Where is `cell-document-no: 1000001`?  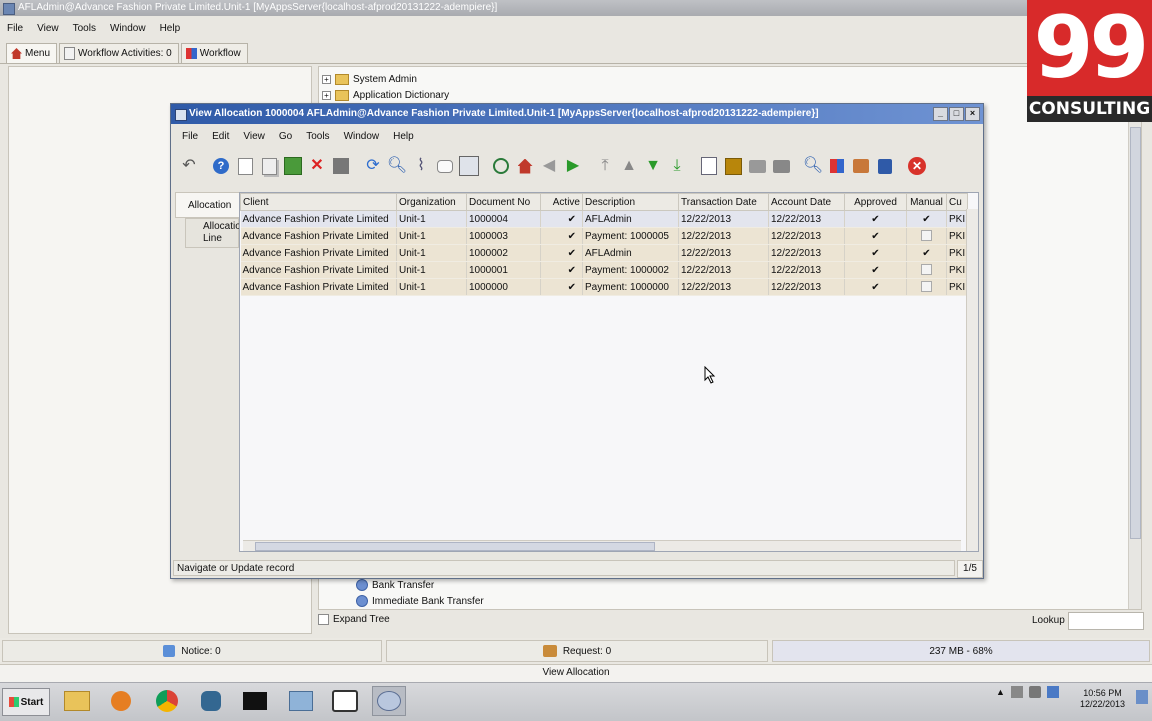 cell-document-no: 1000001 is located at coordinates (503, 270).